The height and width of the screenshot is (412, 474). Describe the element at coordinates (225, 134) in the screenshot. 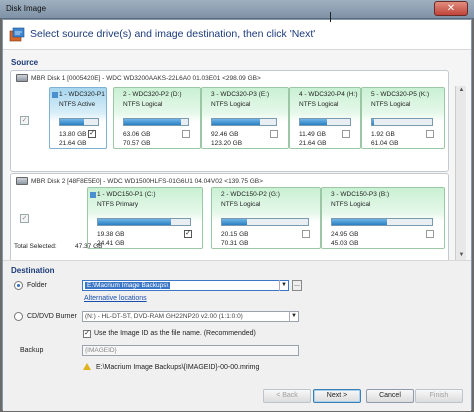

I see `used-size: 92.46 GB` at that location.